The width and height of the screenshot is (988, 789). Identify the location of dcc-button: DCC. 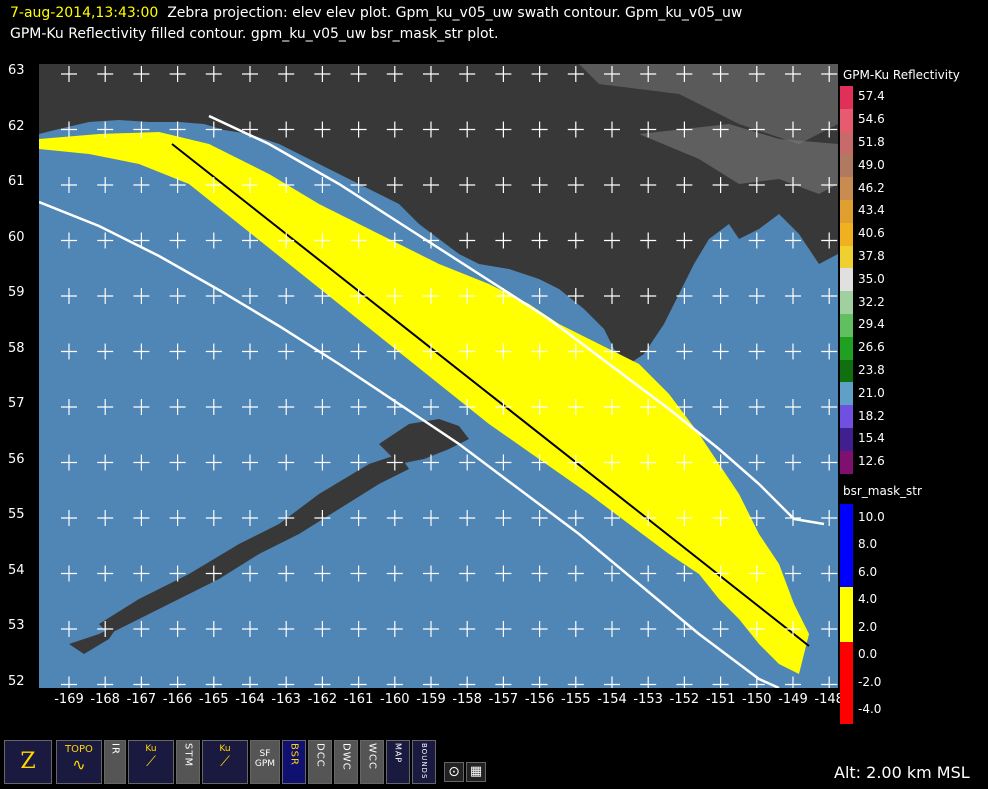
(320, 762).